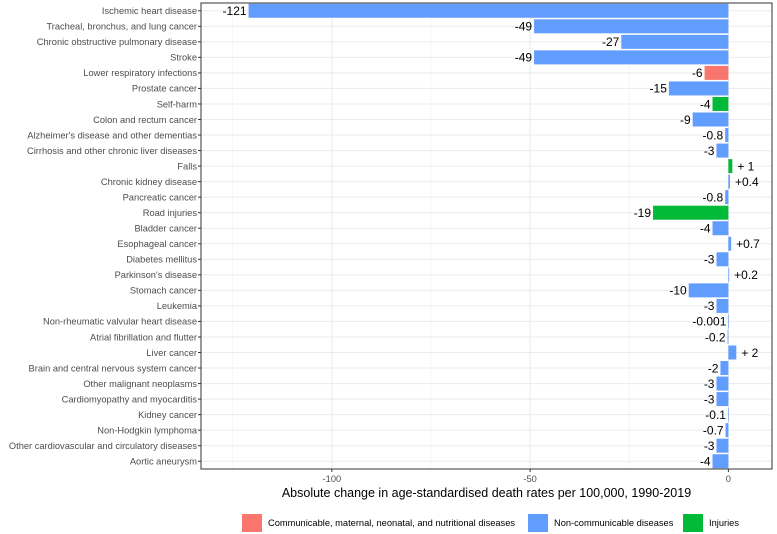 The width and height of the screenshot is (777, 534). What do you see at coordinates (177, 306) in the screenshot?
I see `y-tick-label: Leukemia` at bounding box center [177, 306].